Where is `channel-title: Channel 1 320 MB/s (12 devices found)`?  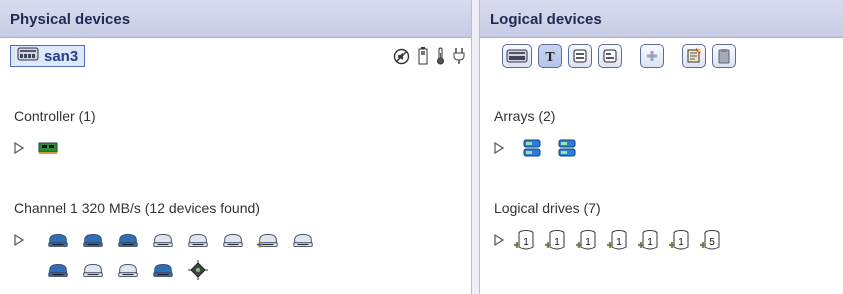
channel-title: Channel 1 320 MB/s (12 devices found) is located at coordinates (137, 208).